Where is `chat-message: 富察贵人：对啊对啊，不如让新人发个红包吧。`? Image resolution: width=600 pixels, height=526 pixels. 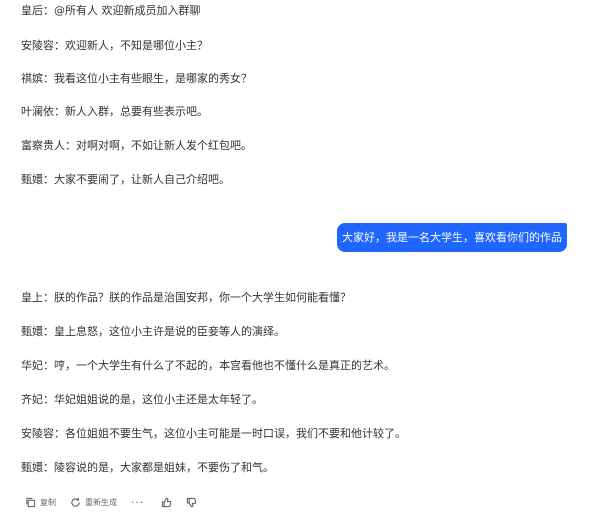 chat-message: 富察贵人：对啊对啊，不如让新人发个红包吧。 is located at coordinates (136, 145).